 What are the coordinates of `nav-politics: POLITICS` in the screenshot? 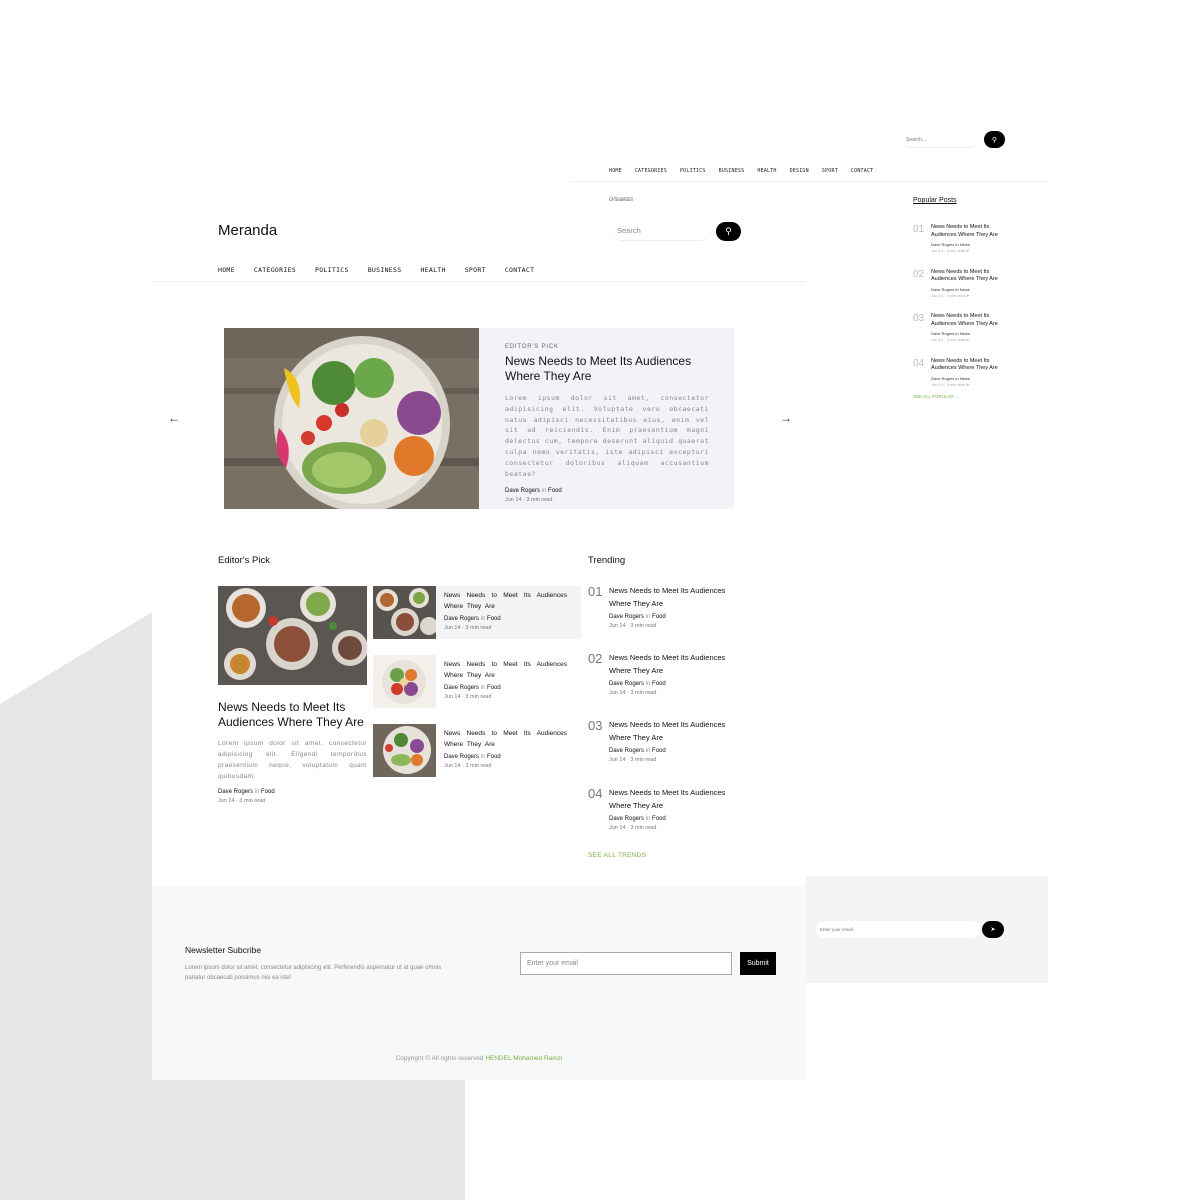 It's located at (332, 270).